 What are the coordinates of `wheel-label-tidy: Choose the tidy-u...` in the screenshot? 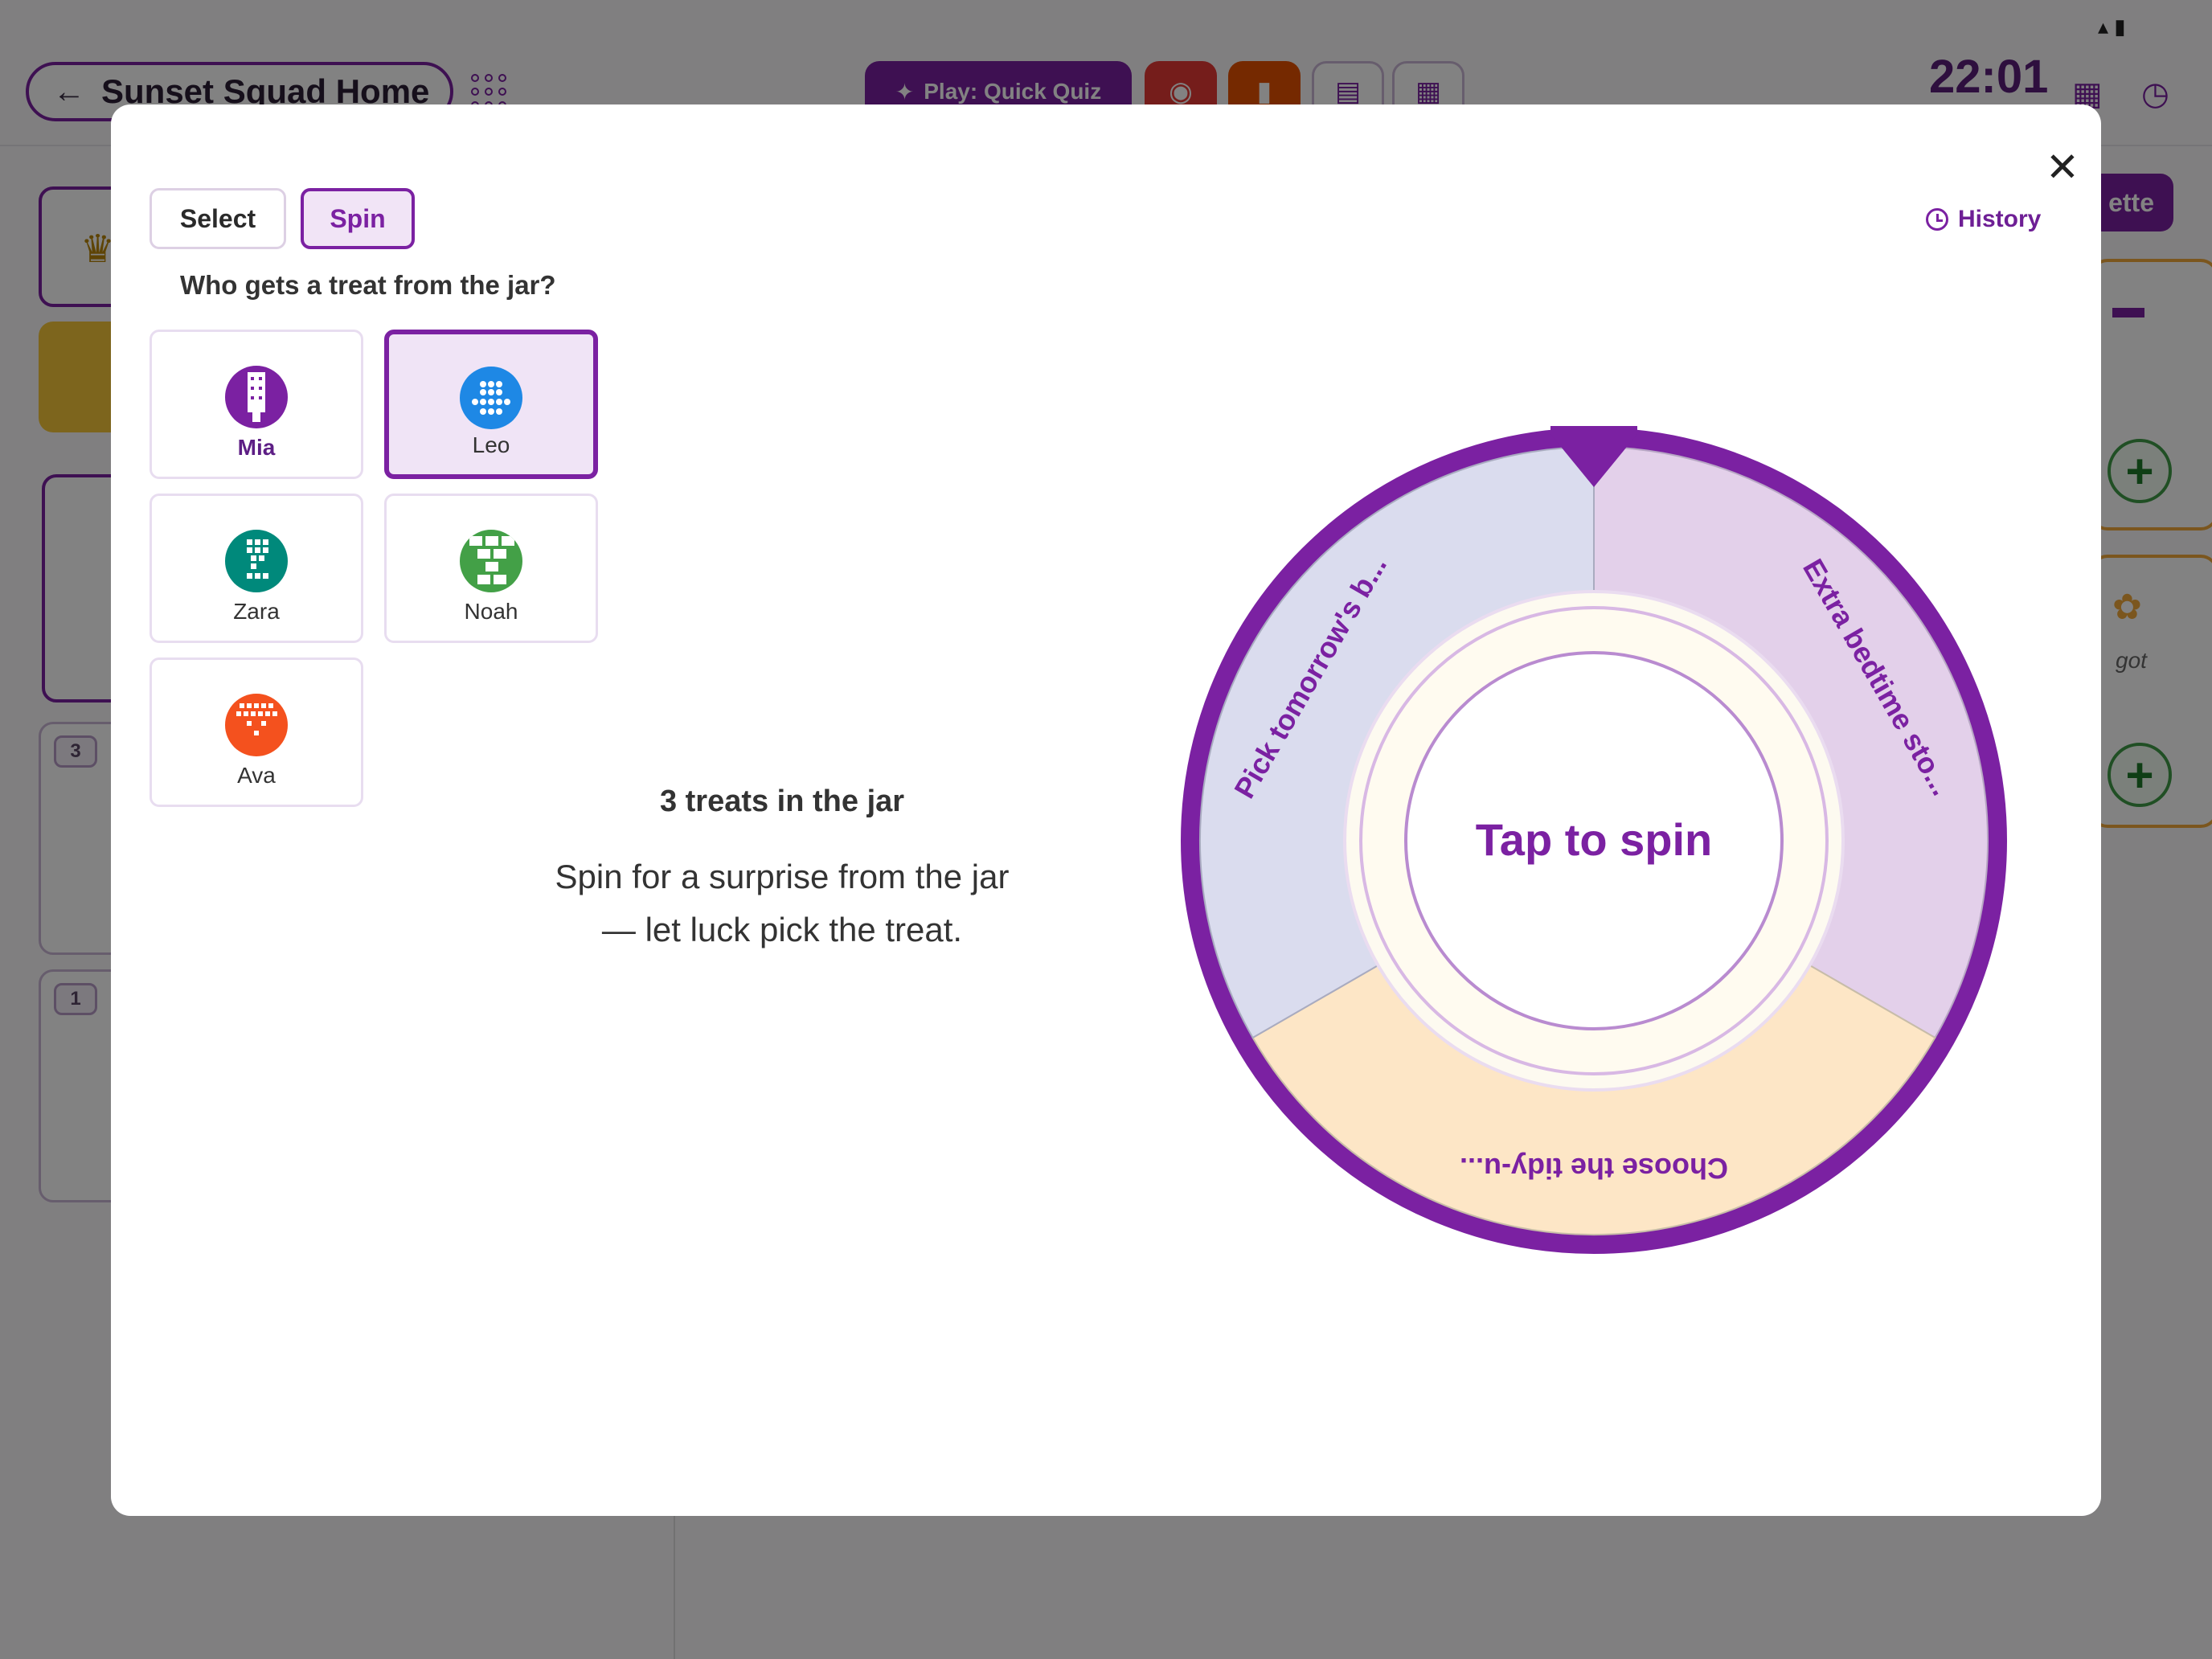 It's located at (1594, 1168).